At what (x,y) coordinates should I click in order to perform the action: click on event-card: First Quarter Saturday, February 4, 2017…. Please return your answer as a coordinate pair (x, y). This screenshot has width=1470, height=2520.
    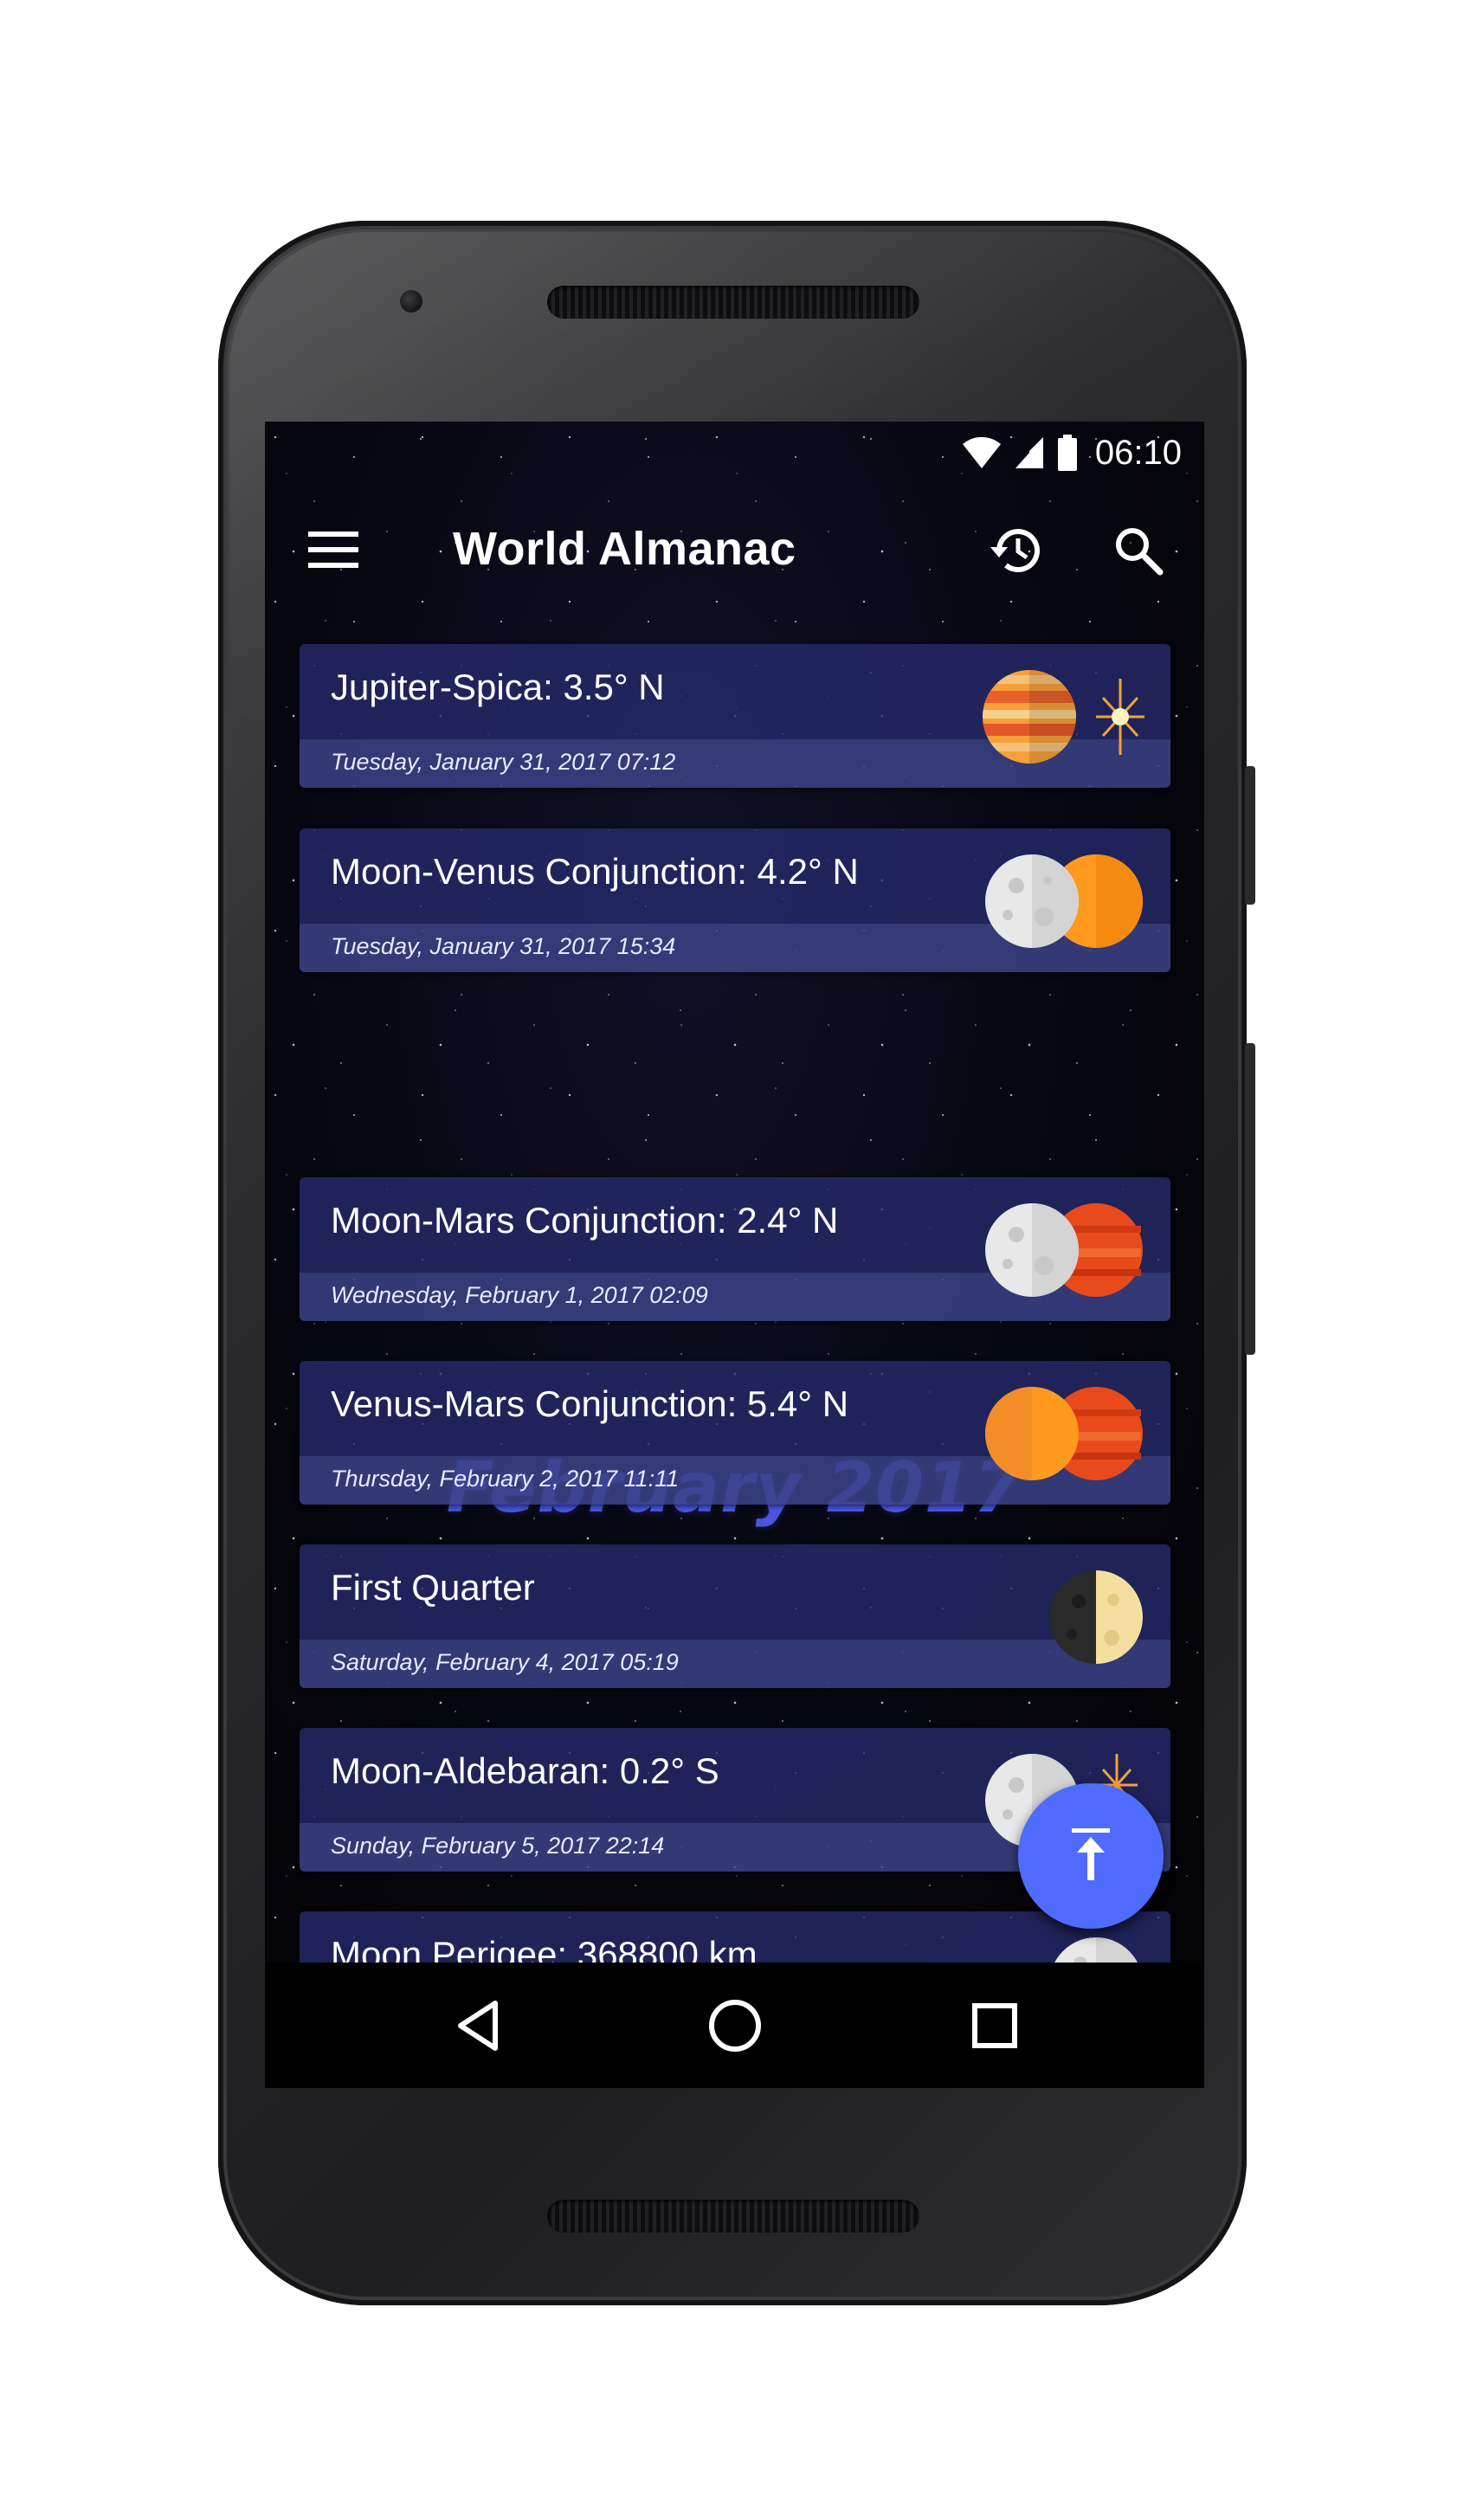
    Looking at the image, I should click on (735, 1616).